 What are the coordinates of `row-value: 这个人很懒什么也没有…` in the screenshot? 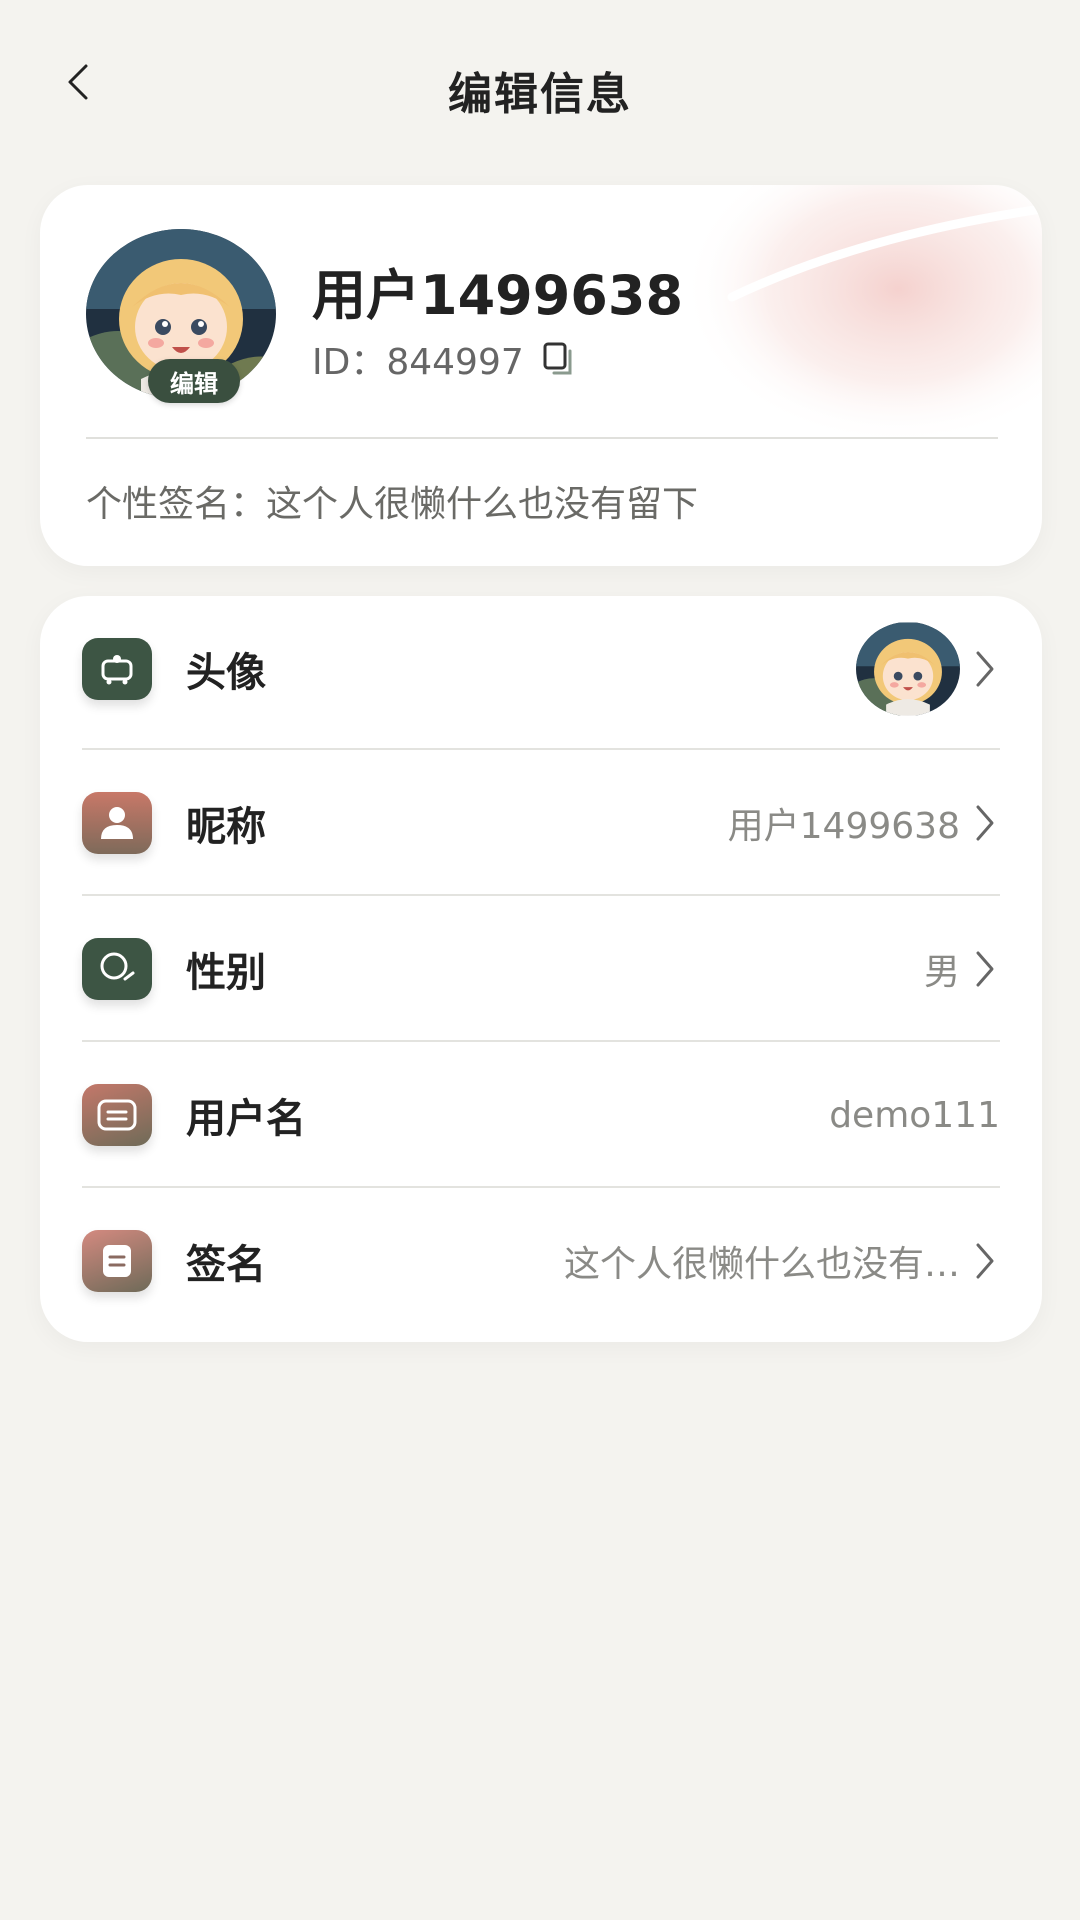 It's located at (761, 1264).